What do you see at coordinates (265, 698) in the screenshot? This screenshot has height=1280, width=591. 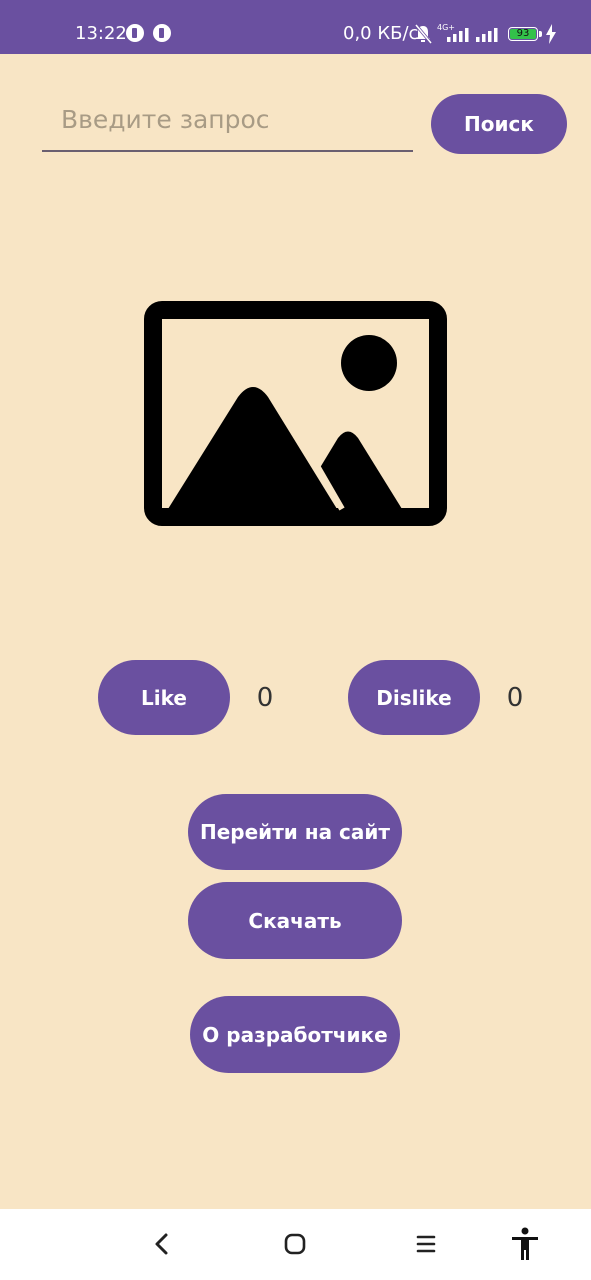 I see `like-count: 0` at bounding box center [265, 698].